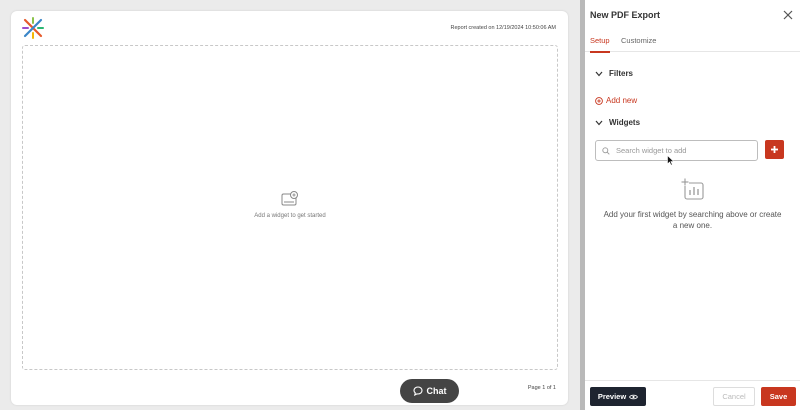 The height and width of the screenshot is (410, 800). I want to click on plus-icon, so click(774, 149).